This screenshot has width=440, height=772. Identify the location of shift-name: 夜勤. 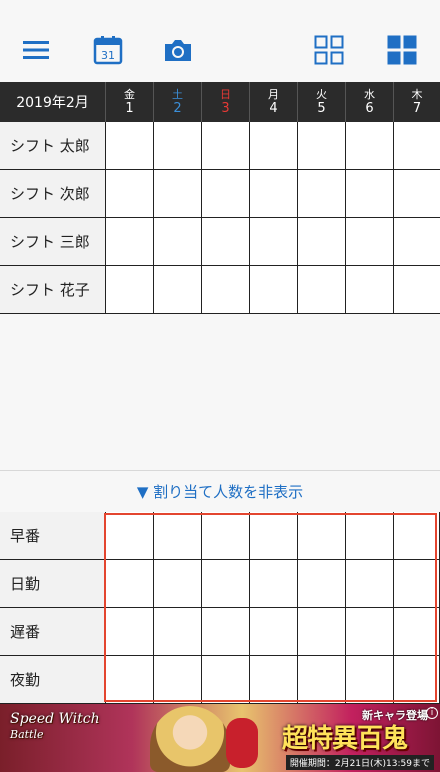
(53, 679).